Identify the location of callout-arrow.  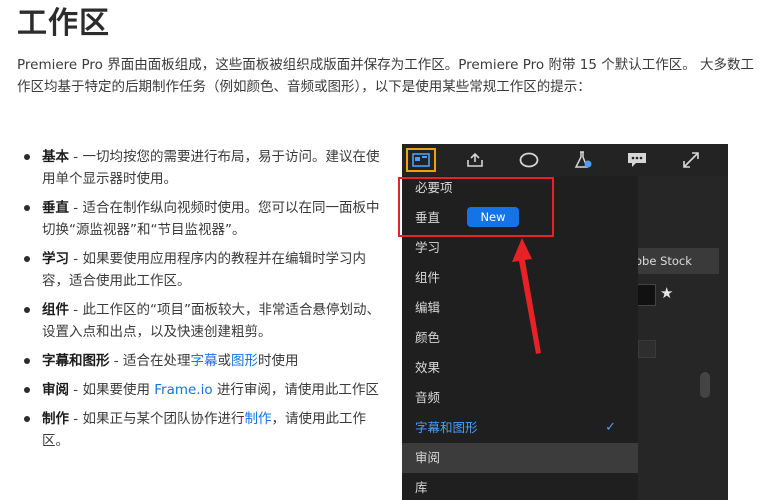
(526, 296).